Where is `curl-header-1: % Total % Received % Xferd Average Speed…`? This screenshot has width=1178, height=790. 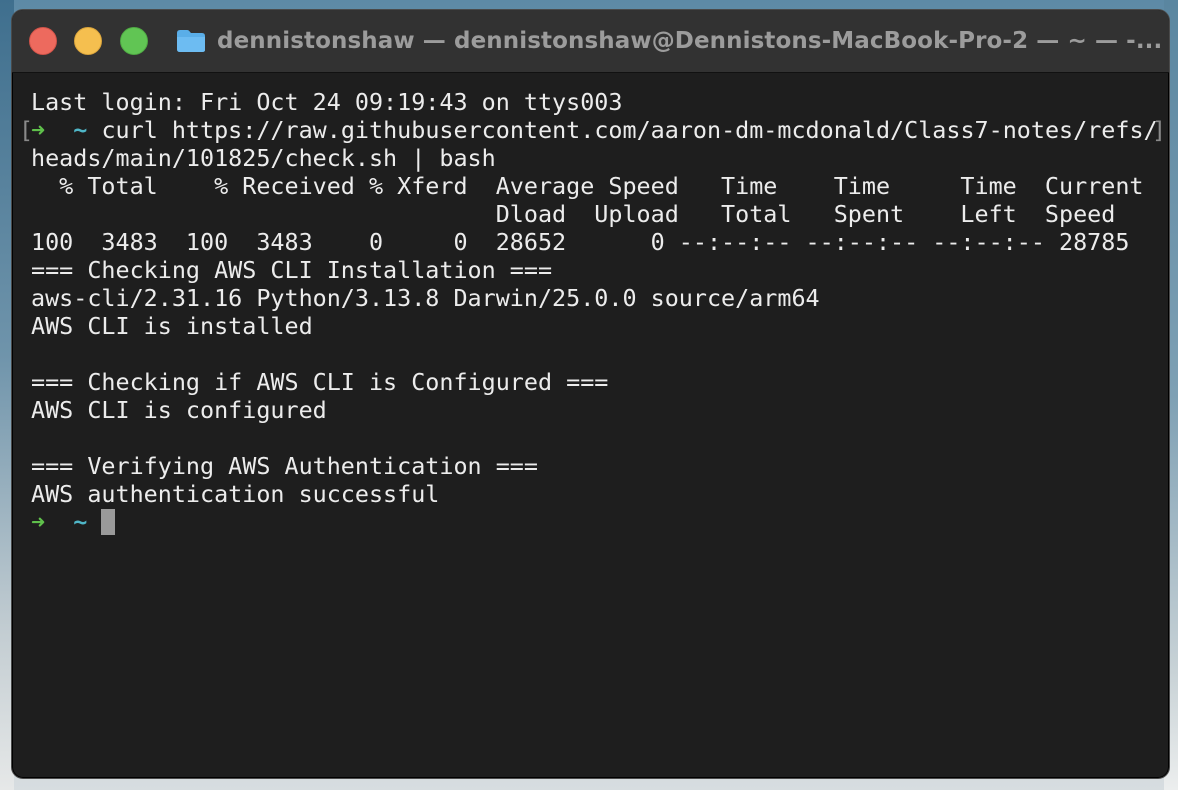 curl-header-1: % Total % Received % Xferd Average Speed… is located at coordinates (587, 186).